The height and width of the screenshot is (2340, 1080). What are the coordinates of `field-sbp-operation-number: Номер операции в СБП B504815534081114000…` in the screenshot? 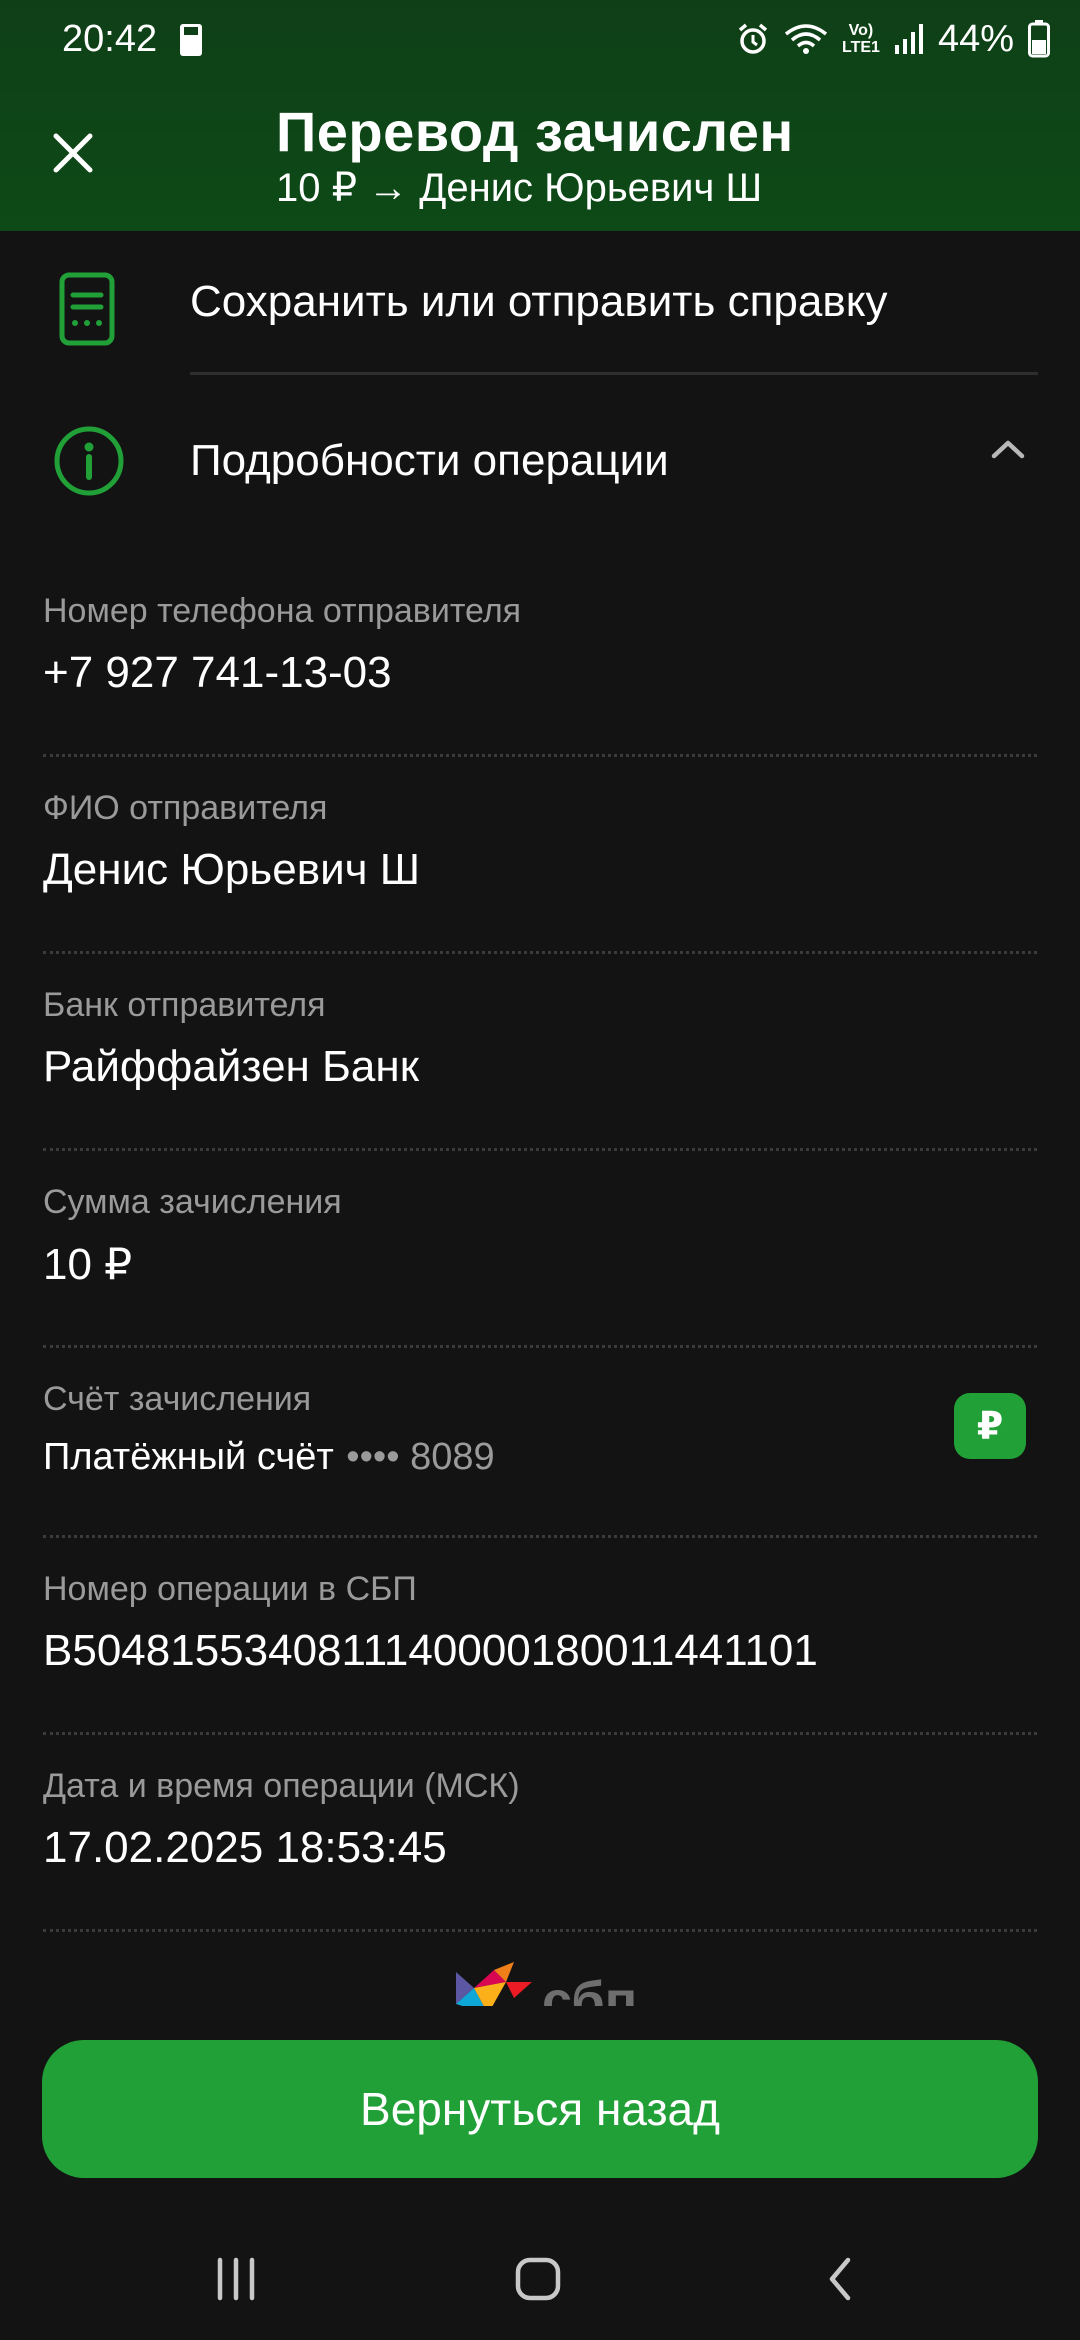 It's located at (540, 1636).